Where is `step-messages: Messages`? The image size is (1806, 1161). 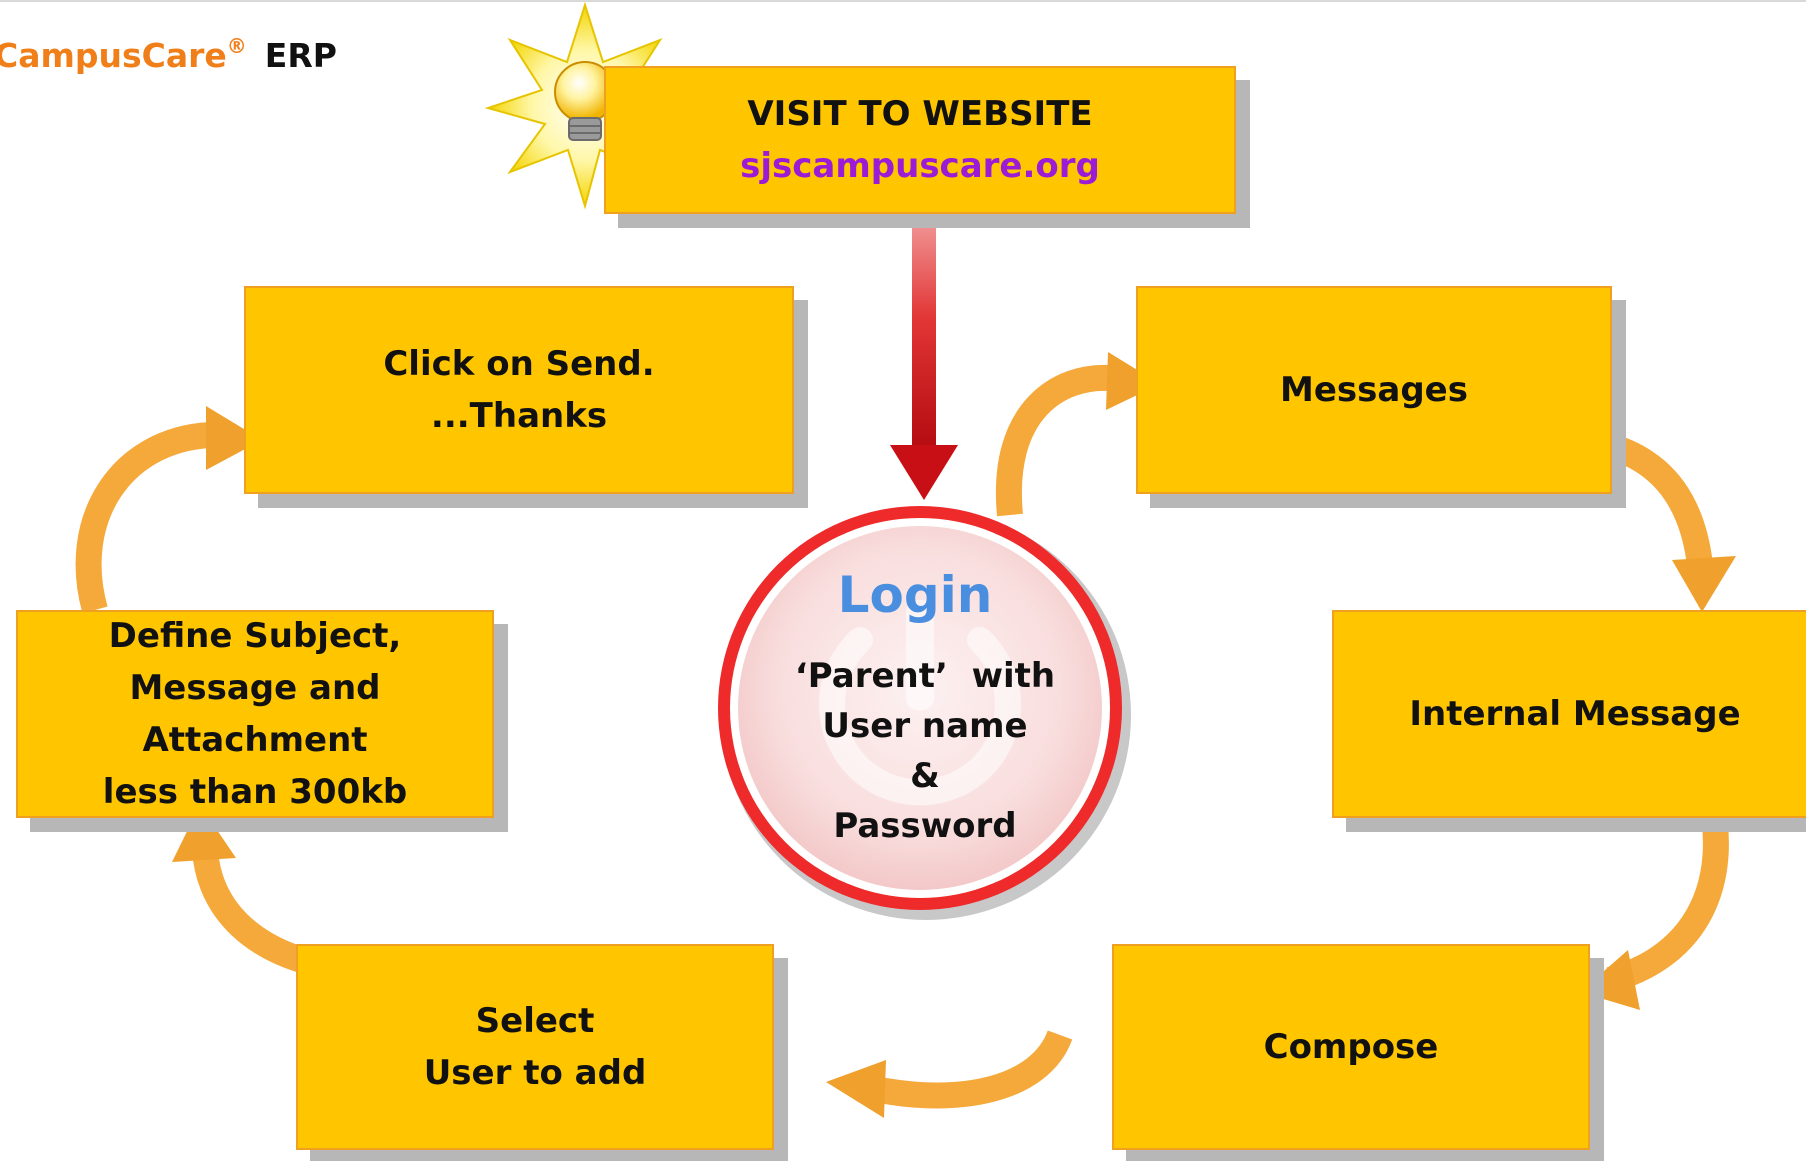 step-messages: Messages is located at coordinates (1374, 390).